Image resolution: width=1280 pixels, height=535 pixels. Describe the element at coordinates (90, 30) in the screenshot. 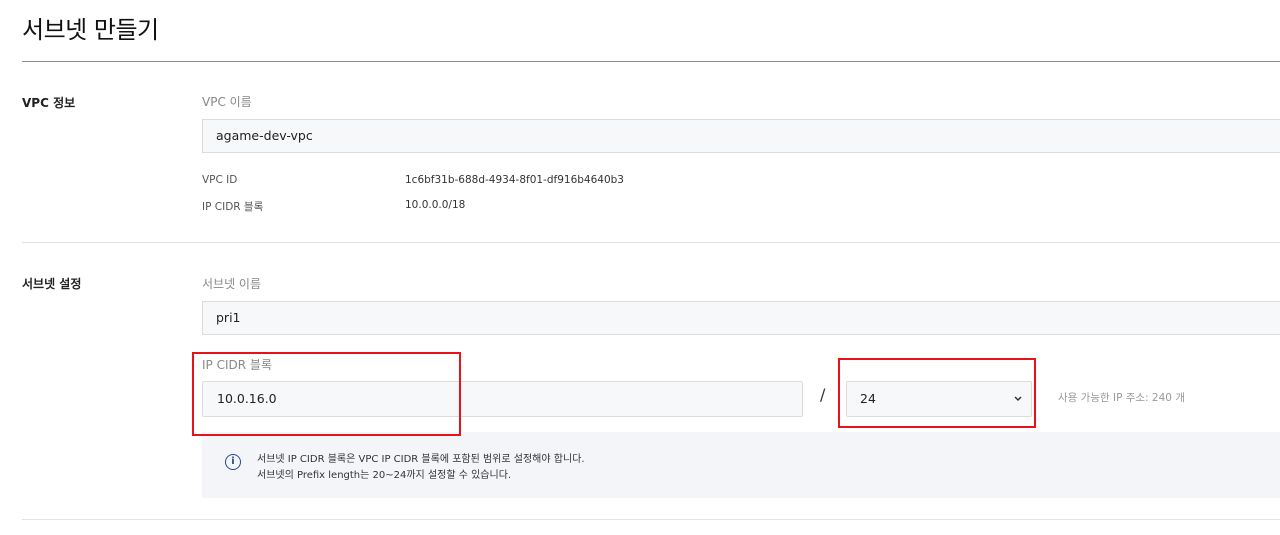

I see `page-title: 서브넷 만들기` at that location.